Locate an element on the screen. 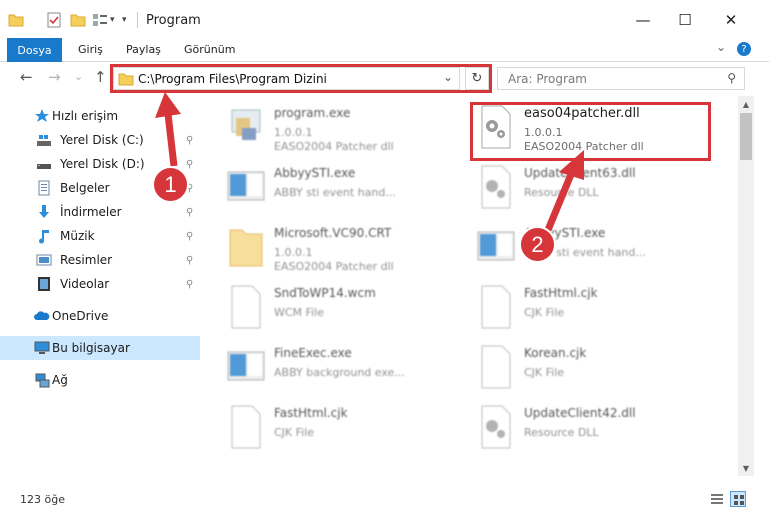 The height and width of the screenshot is (530, 769). step-2-badge: 2 is located at coordinates (537, 244).